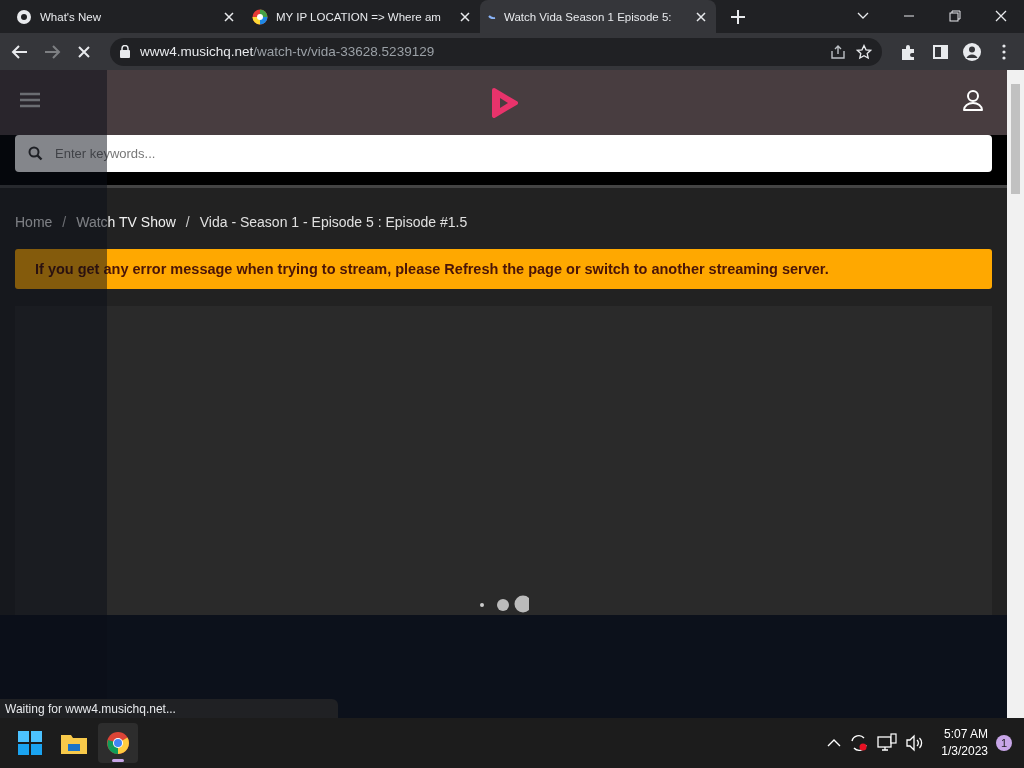  Describe the element at coordinates (598, 16) in the screenshot. I see `browser-tab: Watch Vida Season 1 Episode 5:` at that location.